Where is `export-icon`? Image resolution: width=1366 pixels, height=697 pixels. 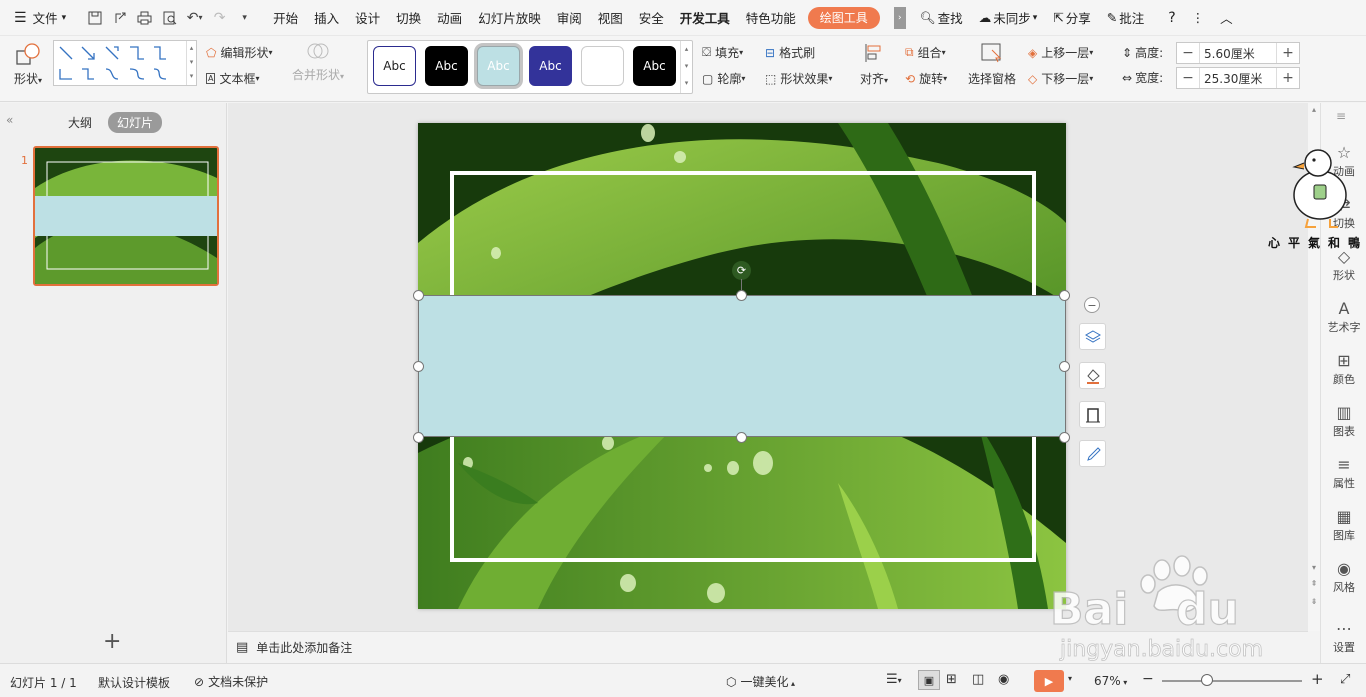 export-icon is located at coordinates (119, 18).